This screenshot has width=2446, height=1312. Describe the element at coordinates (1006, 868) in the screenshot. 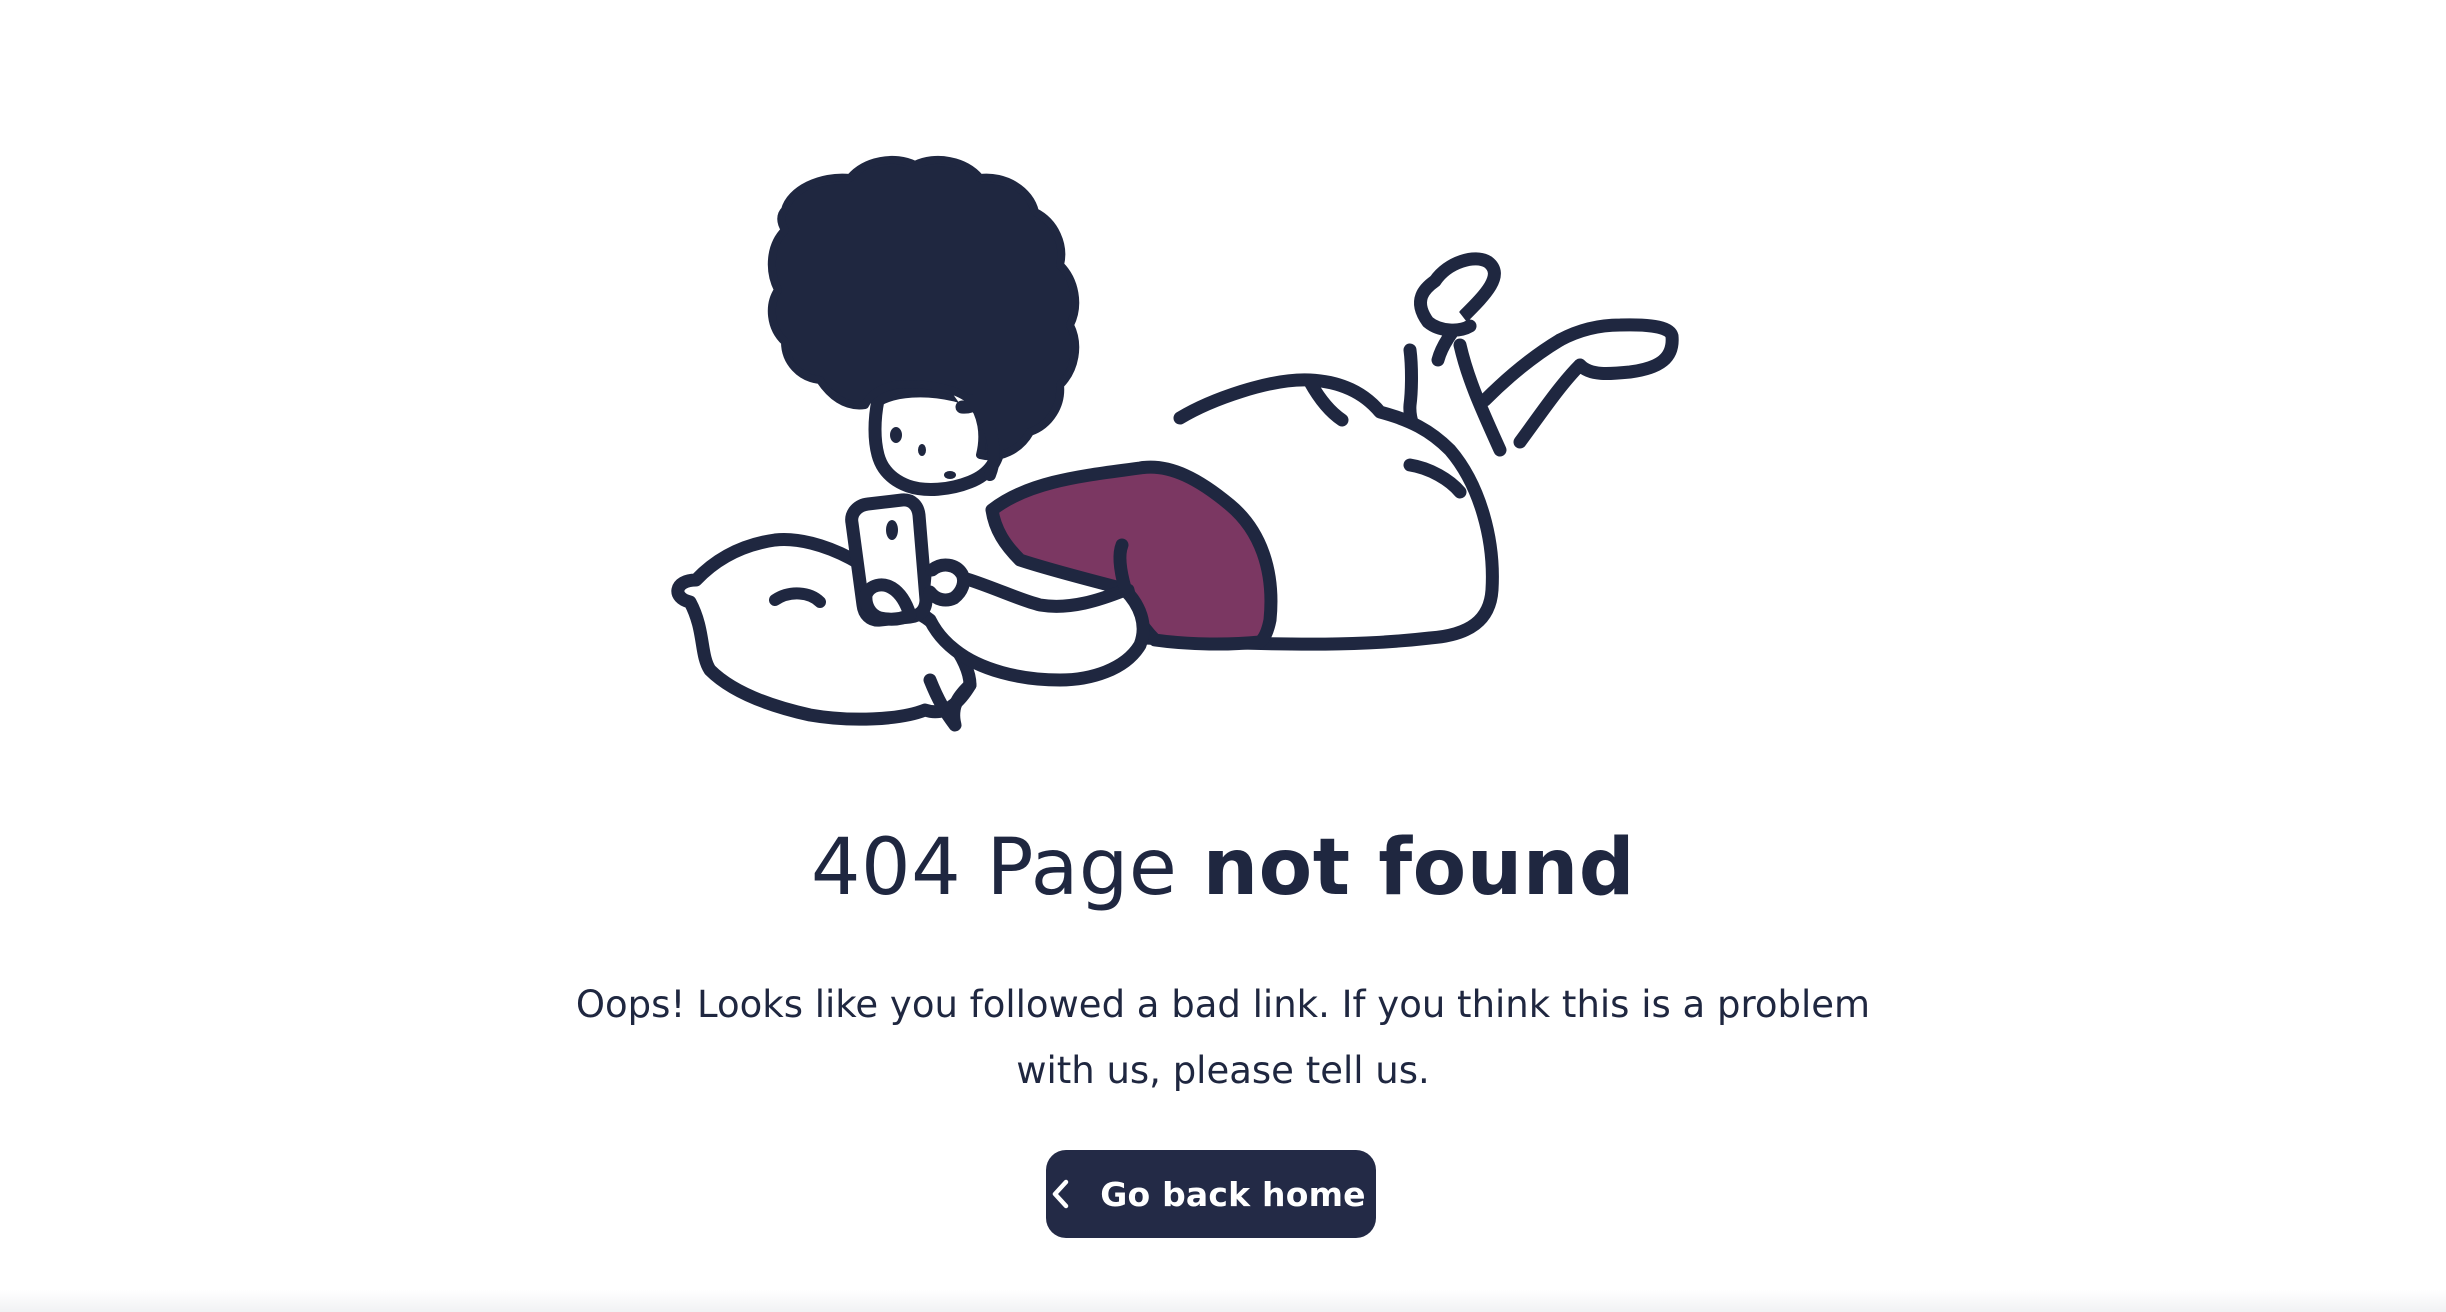

I see `title-regular: 404 Page` at that location.